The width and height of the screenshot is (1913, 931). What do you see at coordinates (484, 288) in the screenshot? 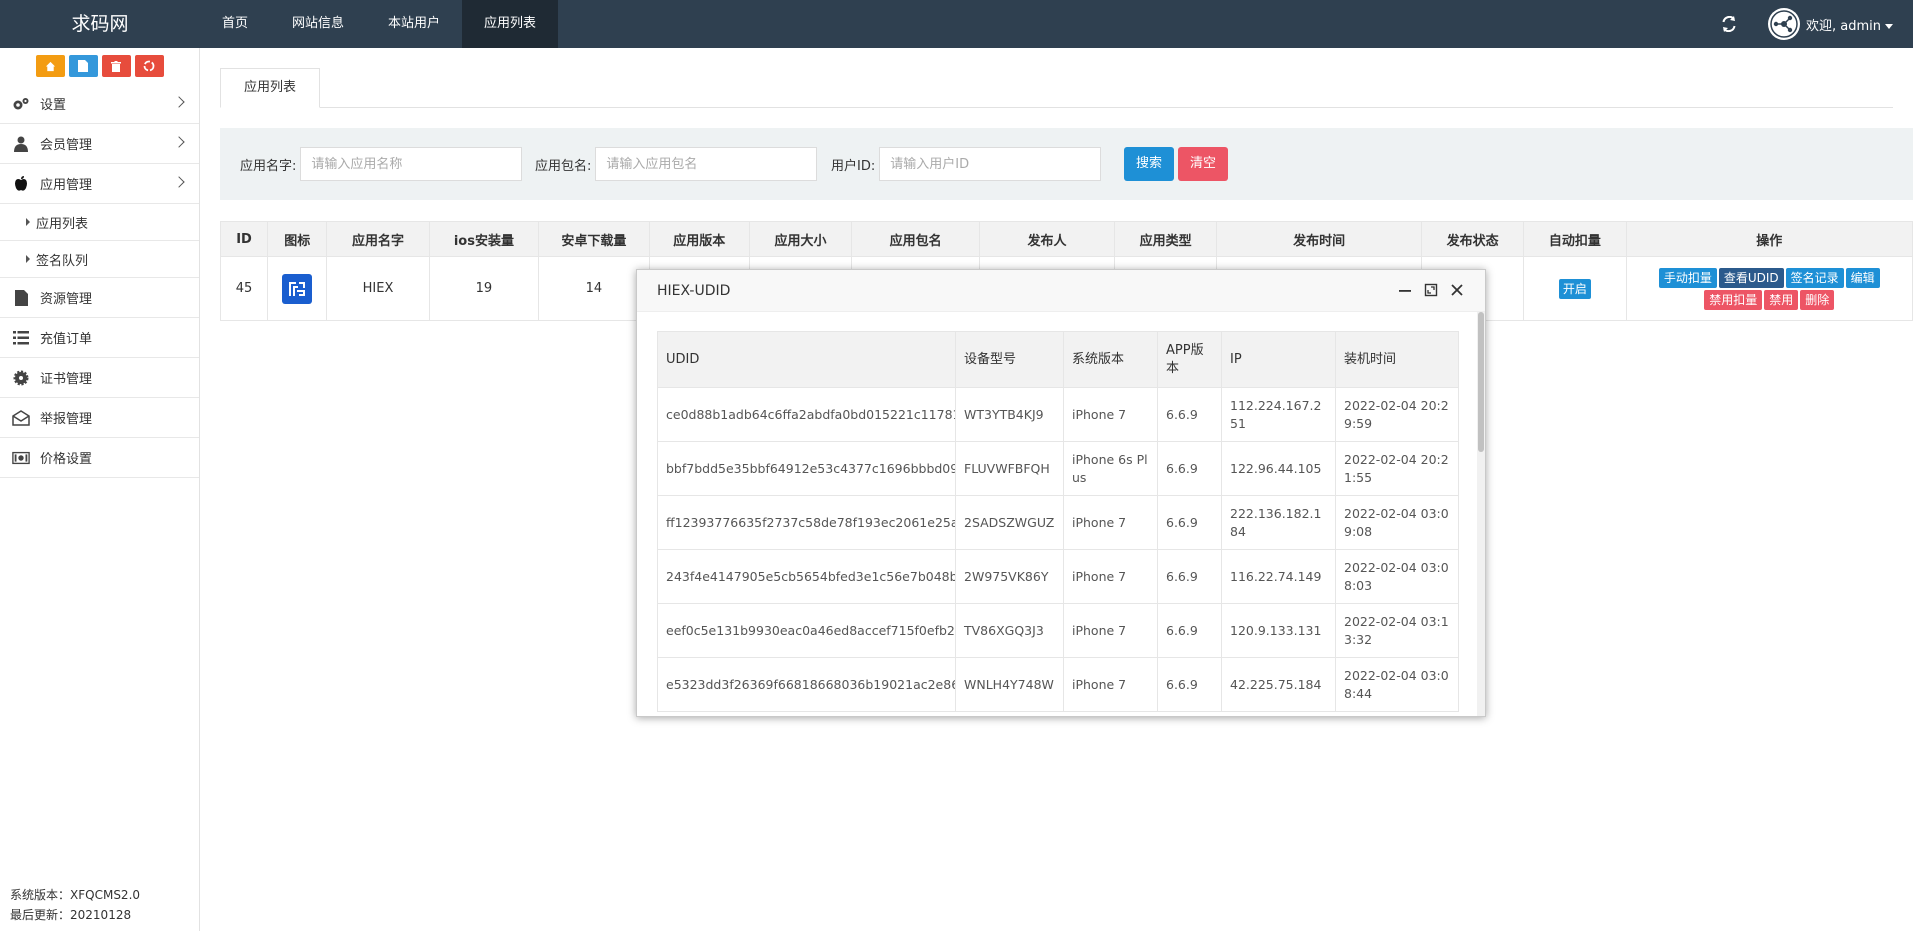
I see `cell-ios-installs: 19` at bounding box center [484, 288].